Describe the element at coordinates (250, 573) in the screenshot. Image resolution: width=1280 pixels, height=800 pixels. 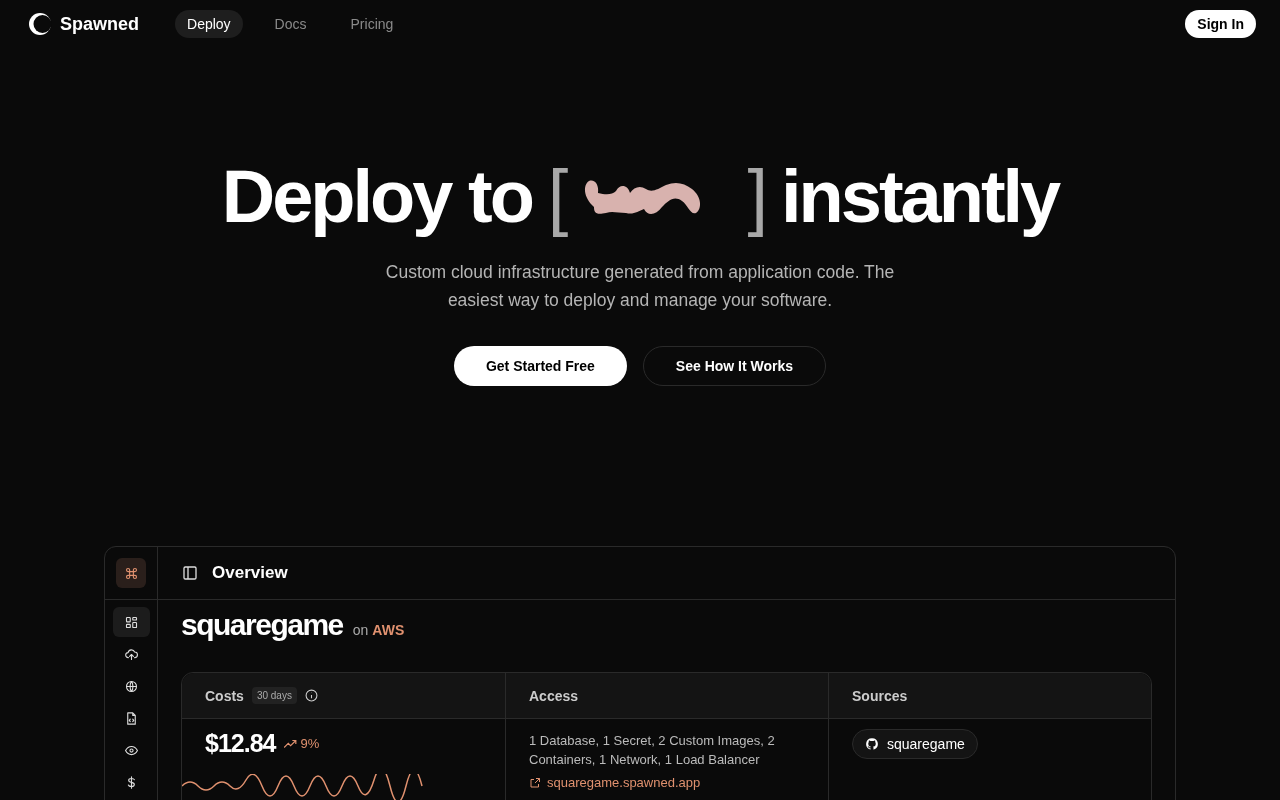
I see `page-title: Overview` at that location.